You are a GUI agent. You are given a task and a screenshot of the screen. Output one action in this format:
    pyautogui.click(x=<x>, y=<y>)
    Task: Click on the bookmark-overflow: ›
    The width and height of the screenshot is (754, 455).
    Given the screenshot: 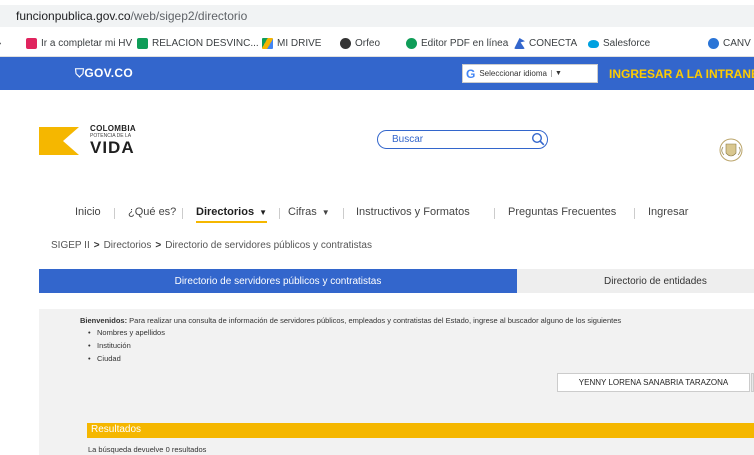 What is the action you would take?
    pyautogui.click(x=0, y=43)
    